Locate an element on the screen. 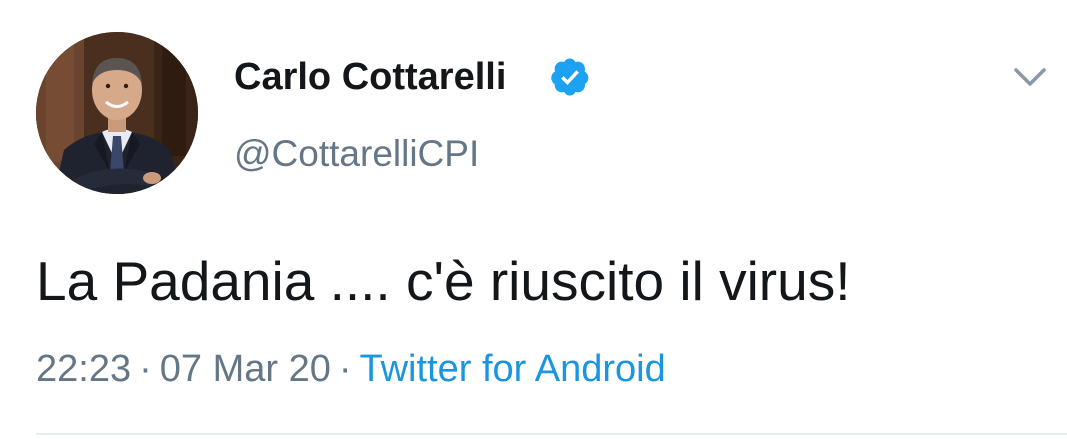 Image resolution: width=1067 pixels, height=439 pixels. tweet-text: La Padania .... c'è riuscito il virus! is located at coordinates (443, 281).